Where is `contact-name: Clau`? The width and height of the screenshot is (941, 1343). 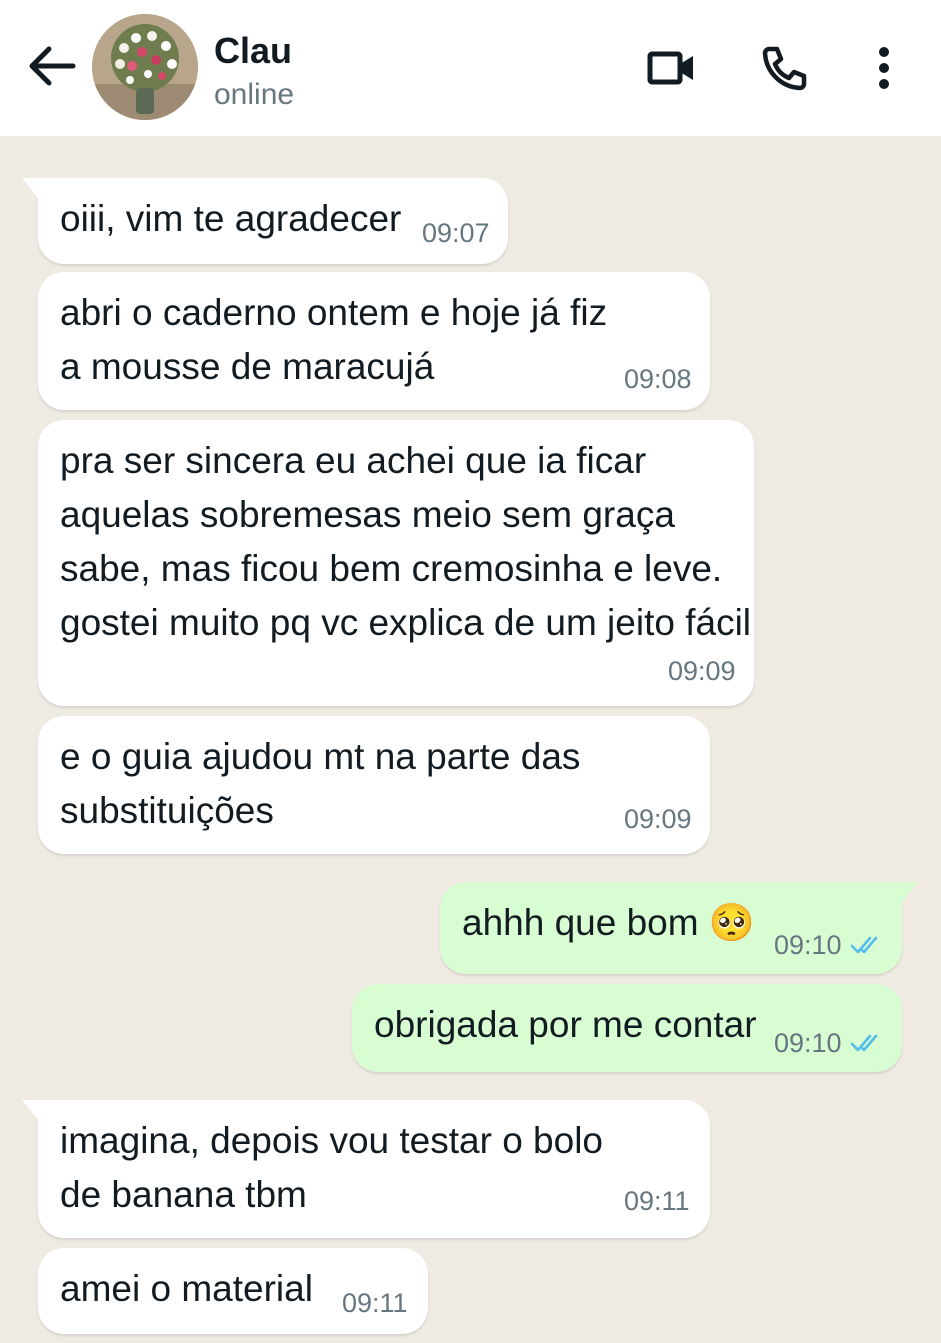 contact-name: Clau is located at coordinates (253, 51).